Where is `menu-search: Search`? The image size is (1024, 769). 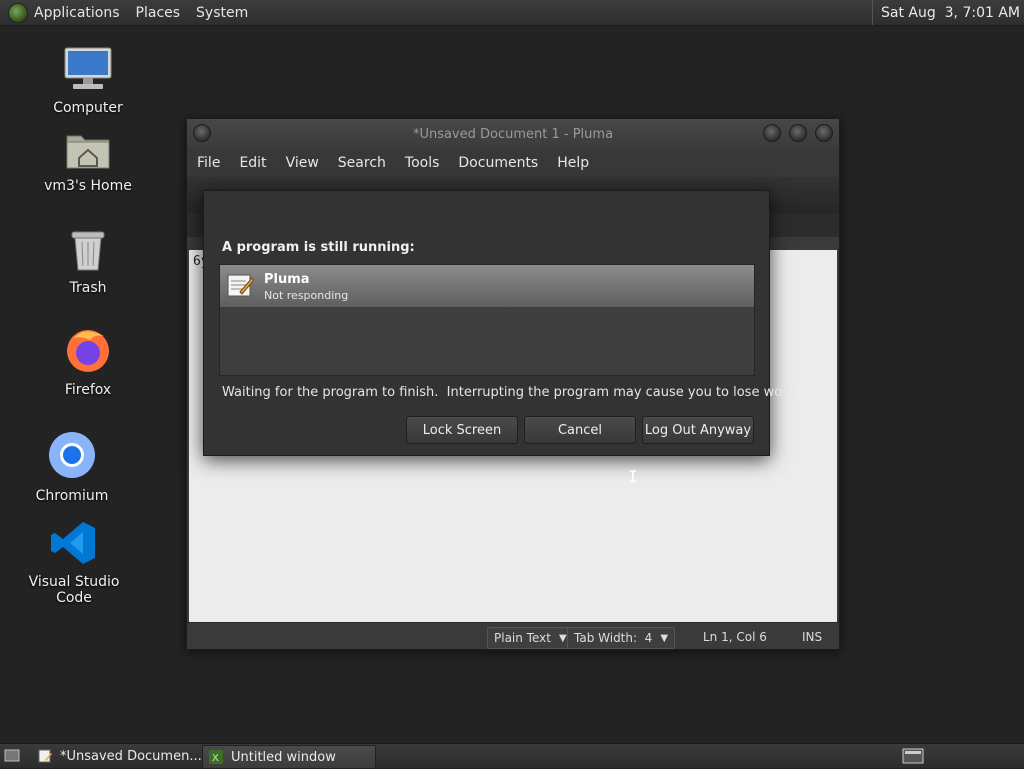
menu-search: Search is located at coordinates (362, 163).